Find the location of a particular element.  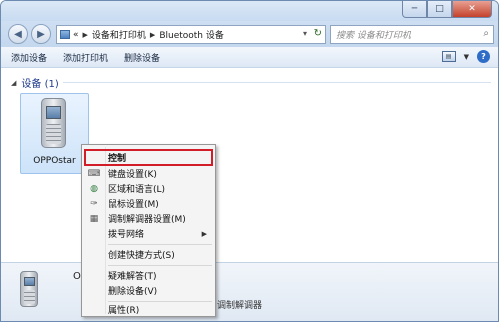

menu-item-keyboard: ⌨ 键盘设置(K) is located at coordinates (148, 173).